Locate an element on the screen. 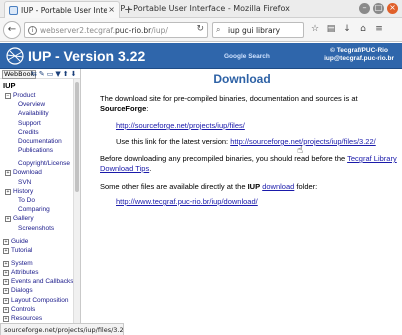  sidebar-item-tutorial: + Tutorial is located at coordinates (17, 250).